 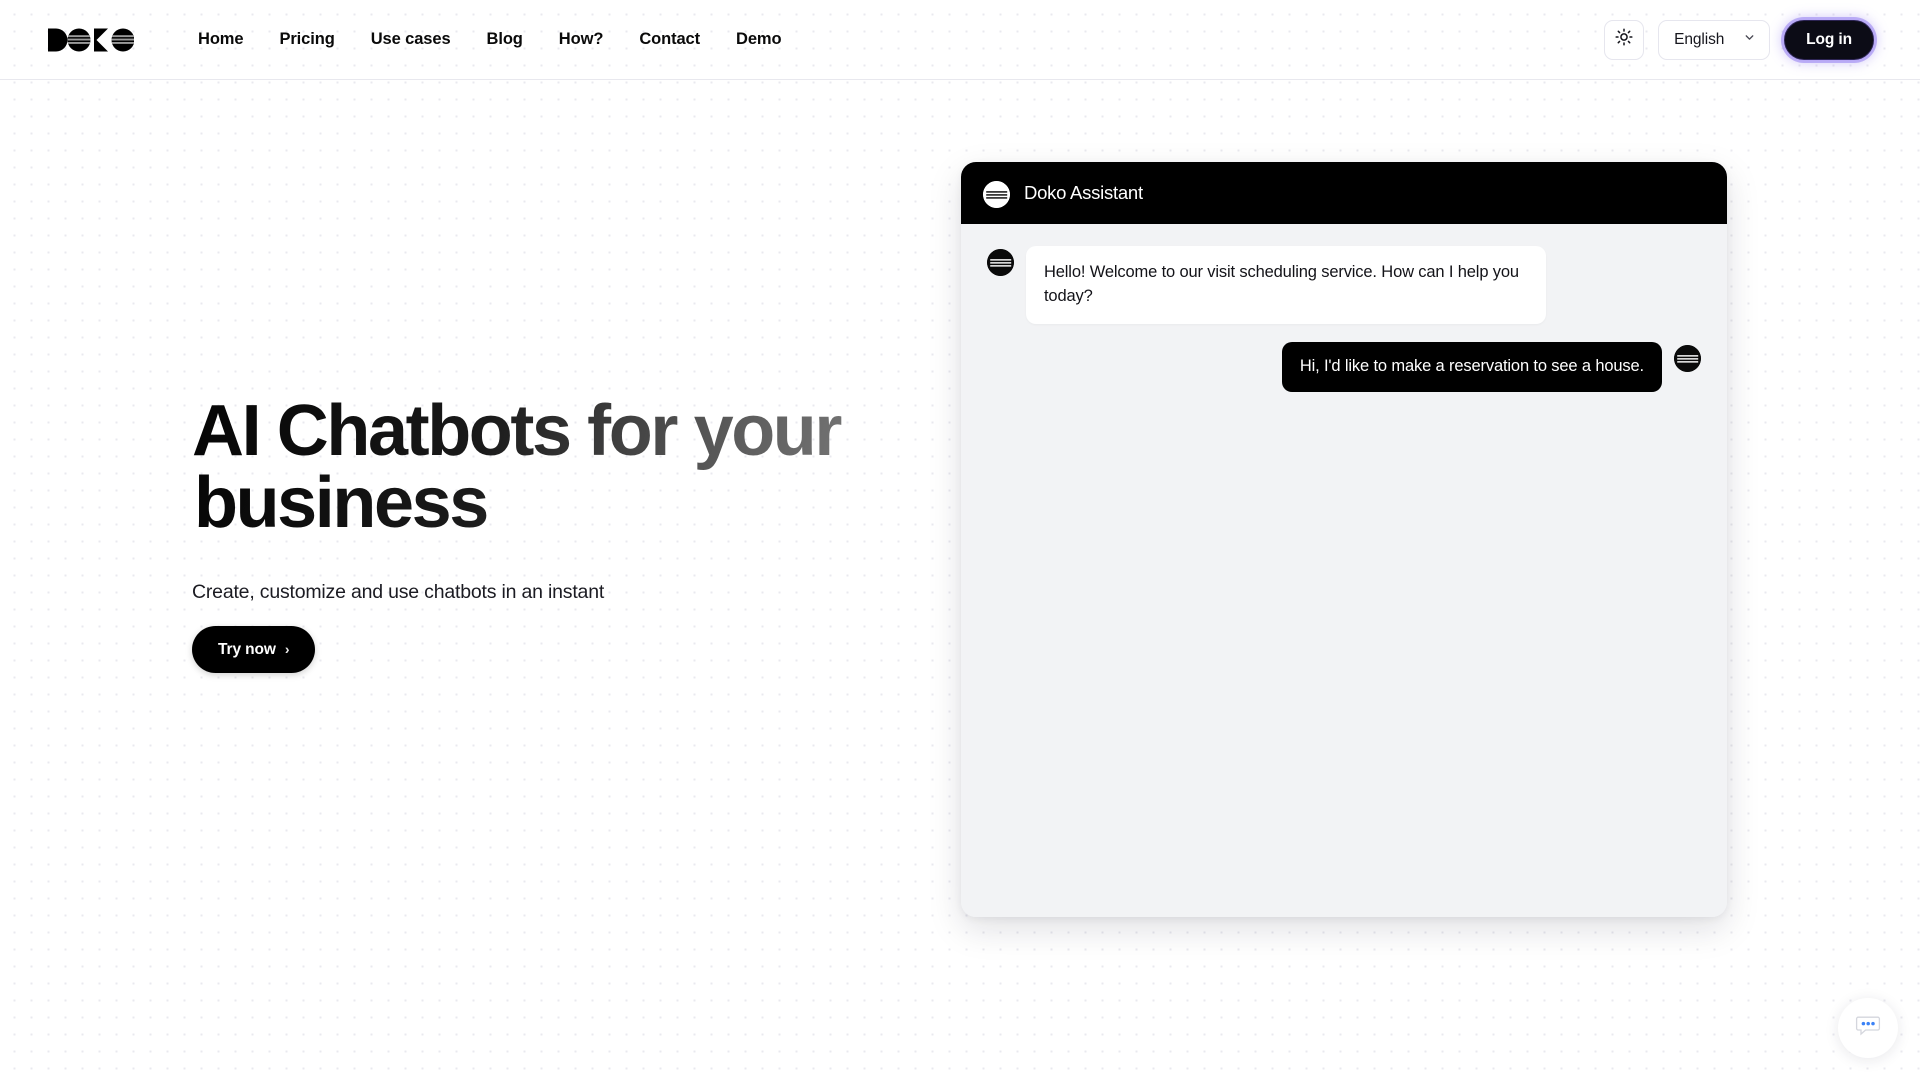 What do you see at coordinates (1829, 39) in the screenshot?
I see `login-button: Log in` at bounding box center [1829, 39].